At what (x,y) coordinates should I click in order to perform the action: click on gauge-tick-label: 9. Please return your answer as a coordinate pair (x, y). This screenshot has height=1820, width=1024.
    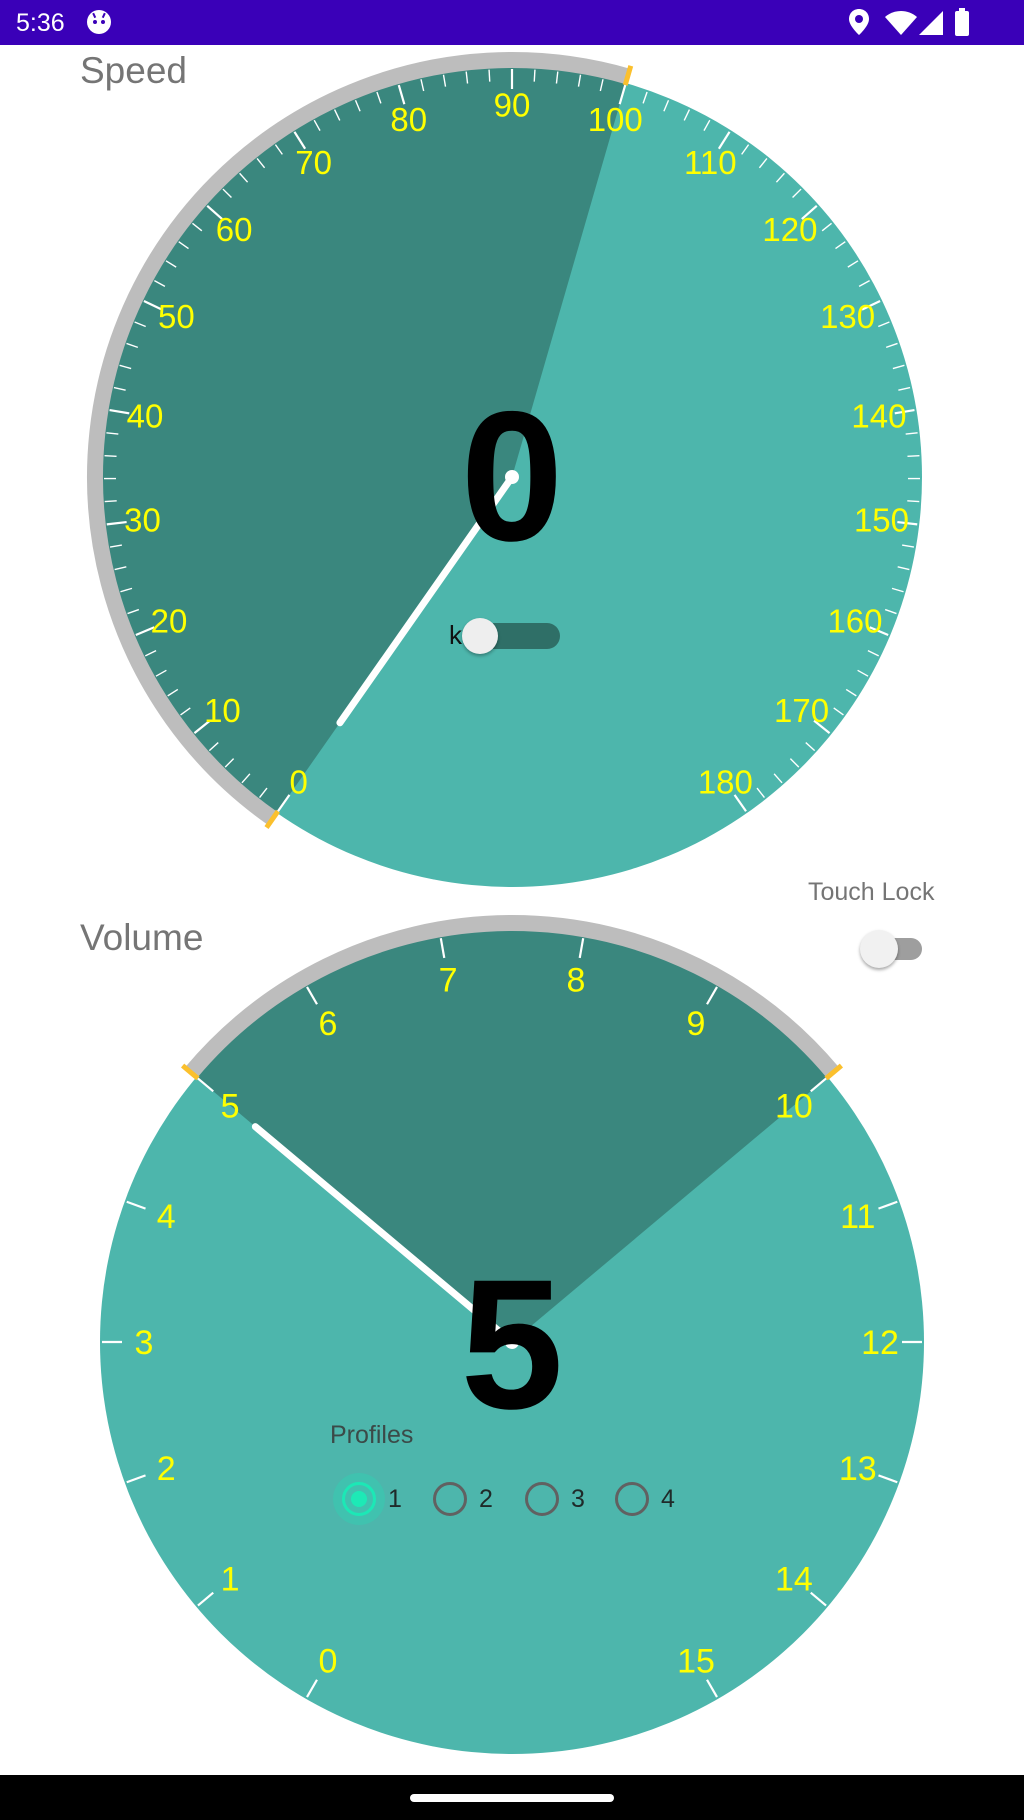
    Looking at the image, I should click on (696, 1024).